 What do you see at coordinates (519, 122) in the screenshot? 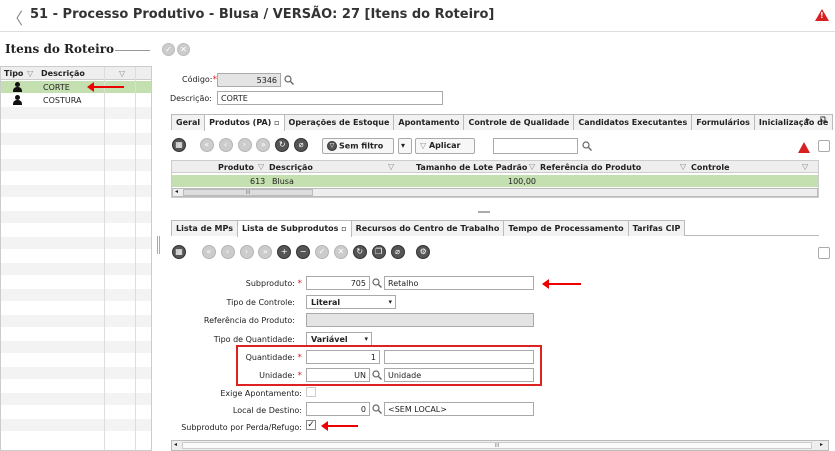
I see `tab-controle-qualidade: Controle de Qualidade` at bounding box center [519, 122].